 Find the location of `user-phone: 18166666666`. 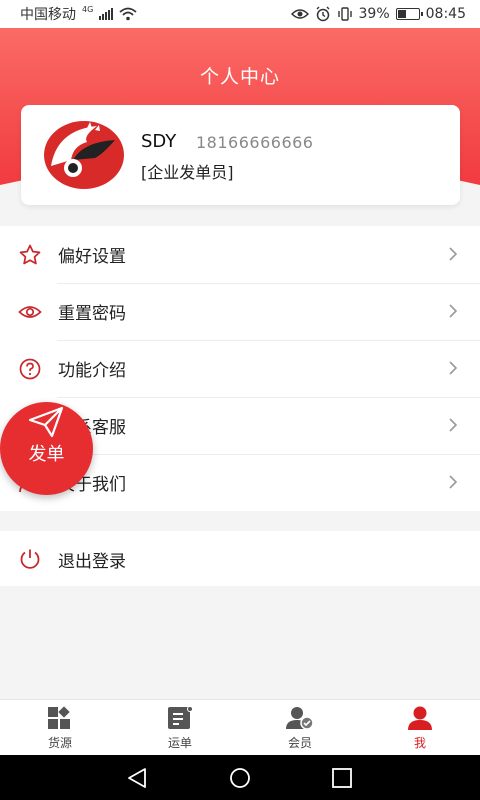

user-phone: 18166666666 is located at coordinates (255, 142).